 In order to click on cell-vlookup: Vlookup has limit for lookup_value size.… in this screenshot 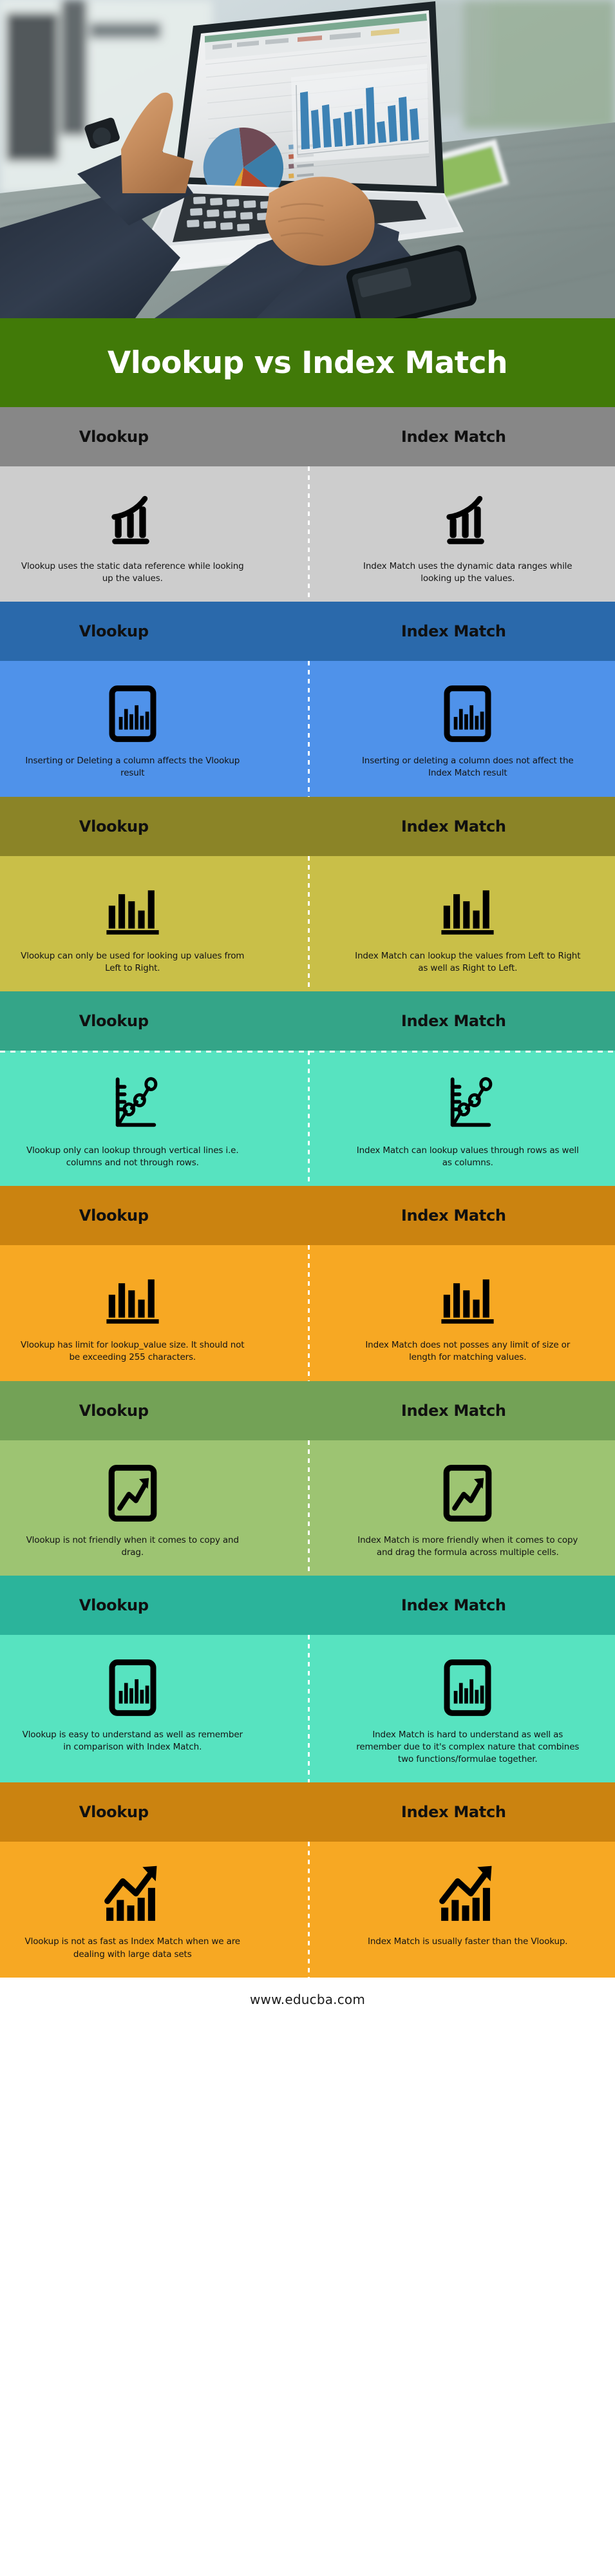, I will do `click(154, 1312)`.